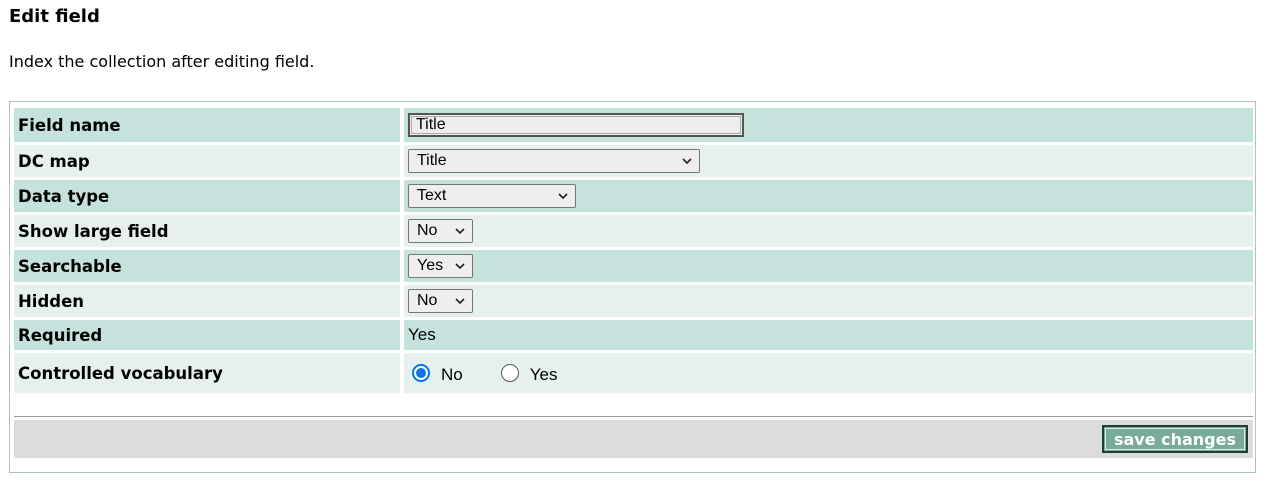 This screenshot has height=493, width=1267. Describe the element at coordinates (828, 335) in the screenshot. I see `required-value: Yes` at that location.